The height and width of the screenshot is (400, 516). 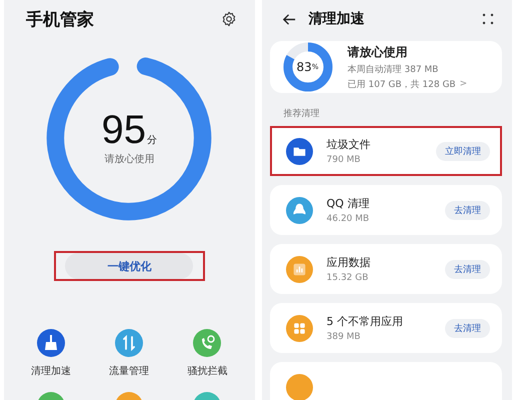 I want to click on item-name: 垃圾文件, so click(x=349, y=144).